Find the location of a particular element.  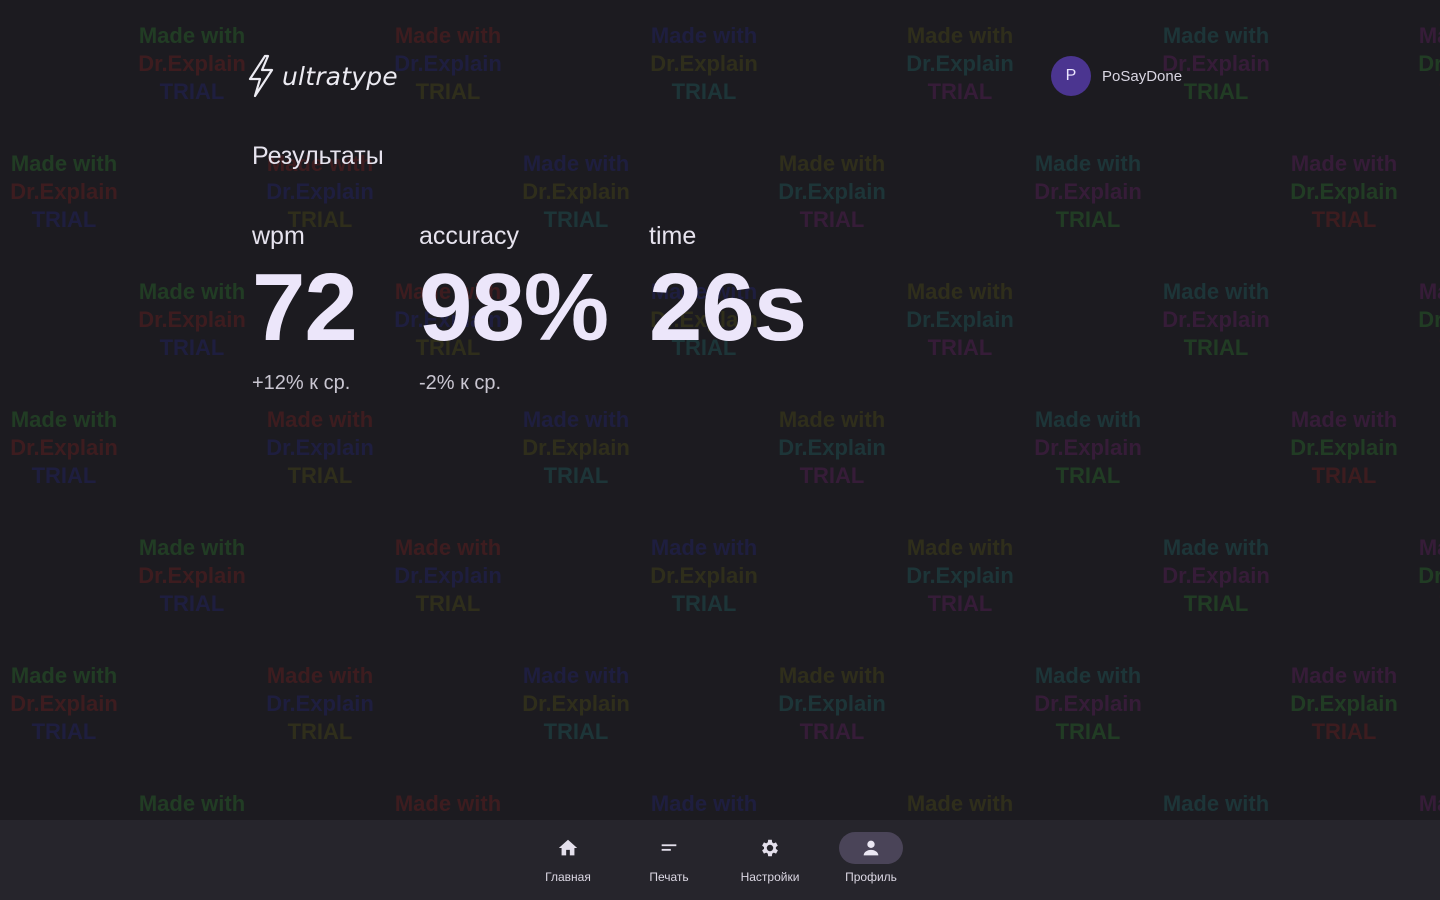

stat-value: 26s is located at coordinates (728, 307).